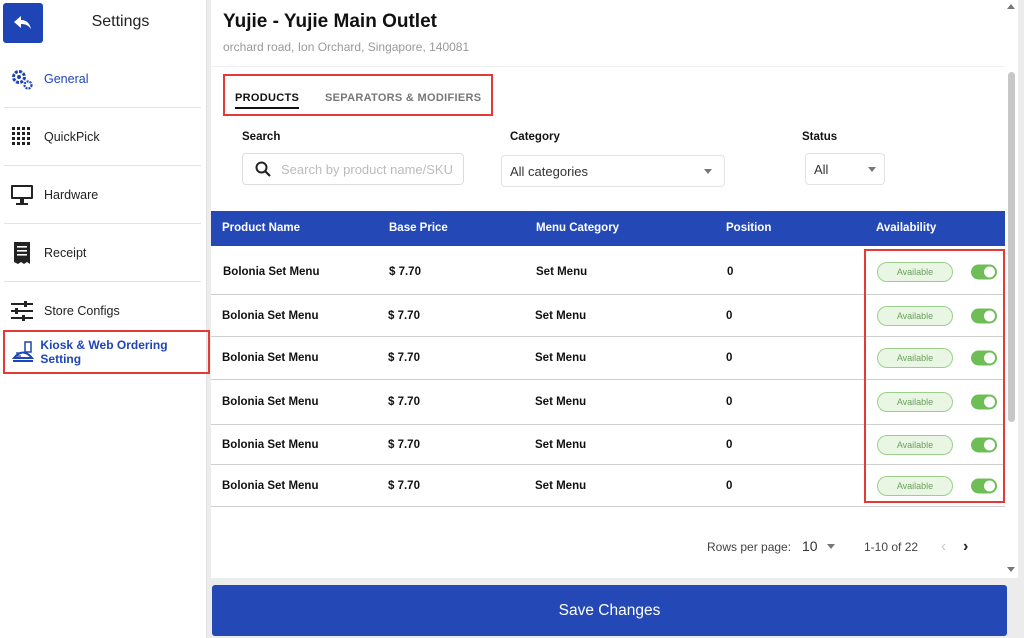  What do you see at coordinates (418, 228) in the screenshot?
I see `column-header-base-price: Base Price` at bounding box center [418, 228].